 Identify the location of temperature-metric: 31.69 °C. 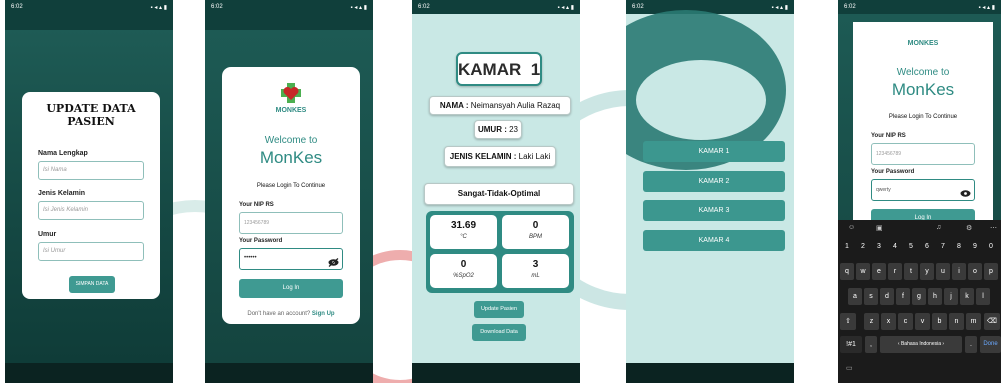
(463, 232).